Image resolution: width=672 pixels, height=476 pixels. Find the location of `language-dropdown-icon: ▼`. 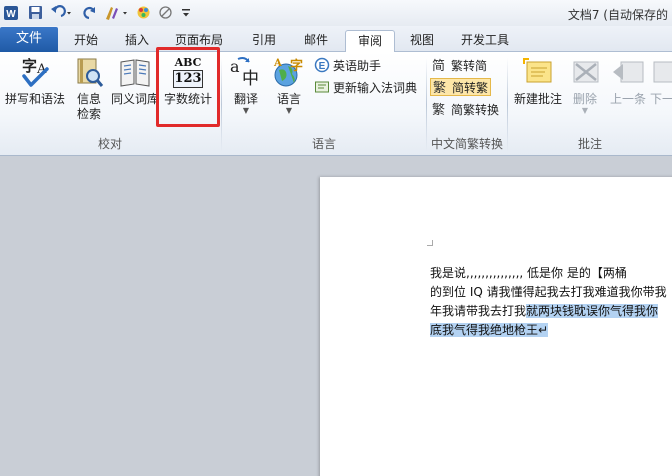

language-dropdown-icon: ▼ is located at coordinates (289, 111).